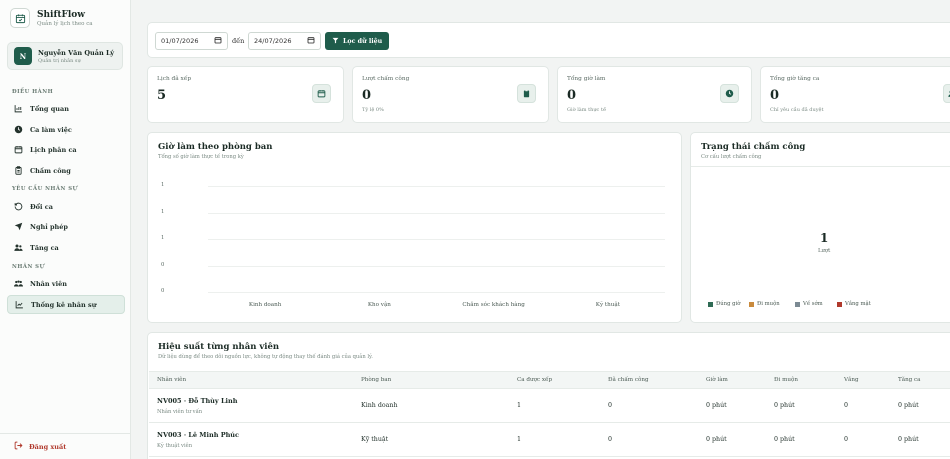 The width and height of the screenshot is (950, 459). What do you see at coordinates (49, 108) in the screenshot?
I see `sidebar-item-label: Tổng quan` at bounding box center [49, 108].